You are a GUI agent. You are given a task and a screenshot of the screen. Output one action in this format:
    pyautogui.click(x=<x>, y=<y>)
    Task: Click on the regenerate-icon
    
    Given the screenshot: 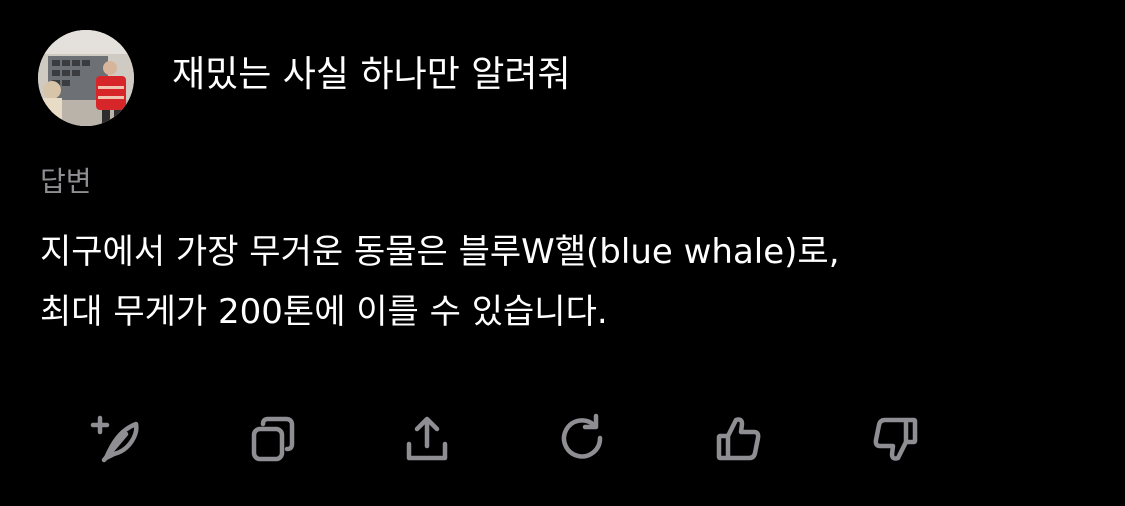 What is the action you would take?
    pyautogui.click(x=582, y=436)
    